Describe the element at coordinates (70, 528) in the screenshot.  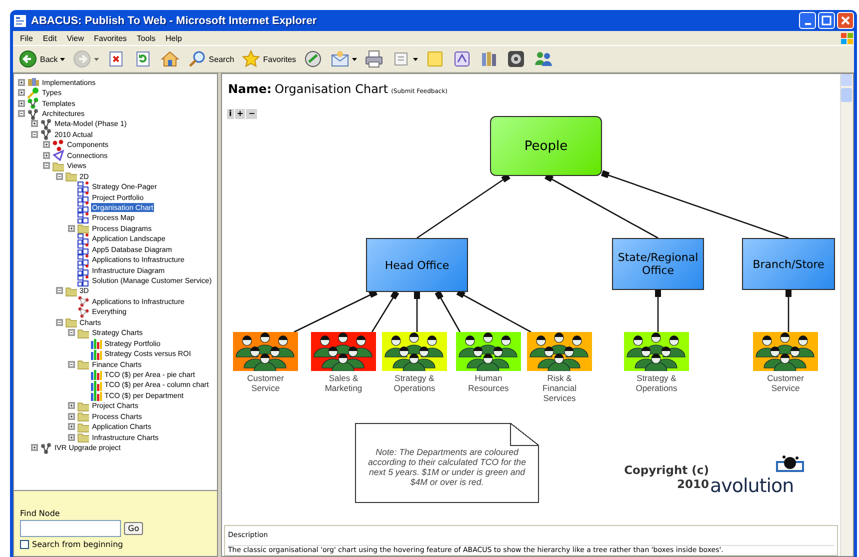
I see `find-node-field` at that location.